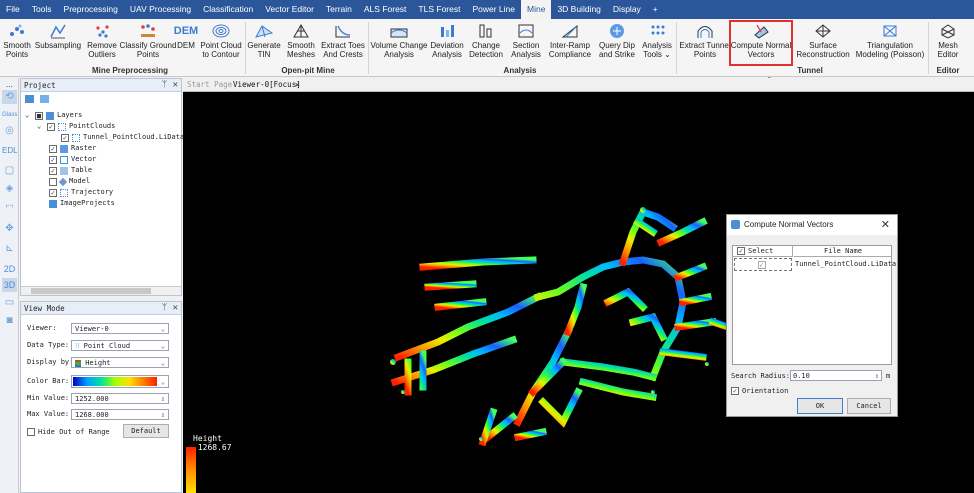  I want to click on view-2d-tool: 2D, so click(9, 269).